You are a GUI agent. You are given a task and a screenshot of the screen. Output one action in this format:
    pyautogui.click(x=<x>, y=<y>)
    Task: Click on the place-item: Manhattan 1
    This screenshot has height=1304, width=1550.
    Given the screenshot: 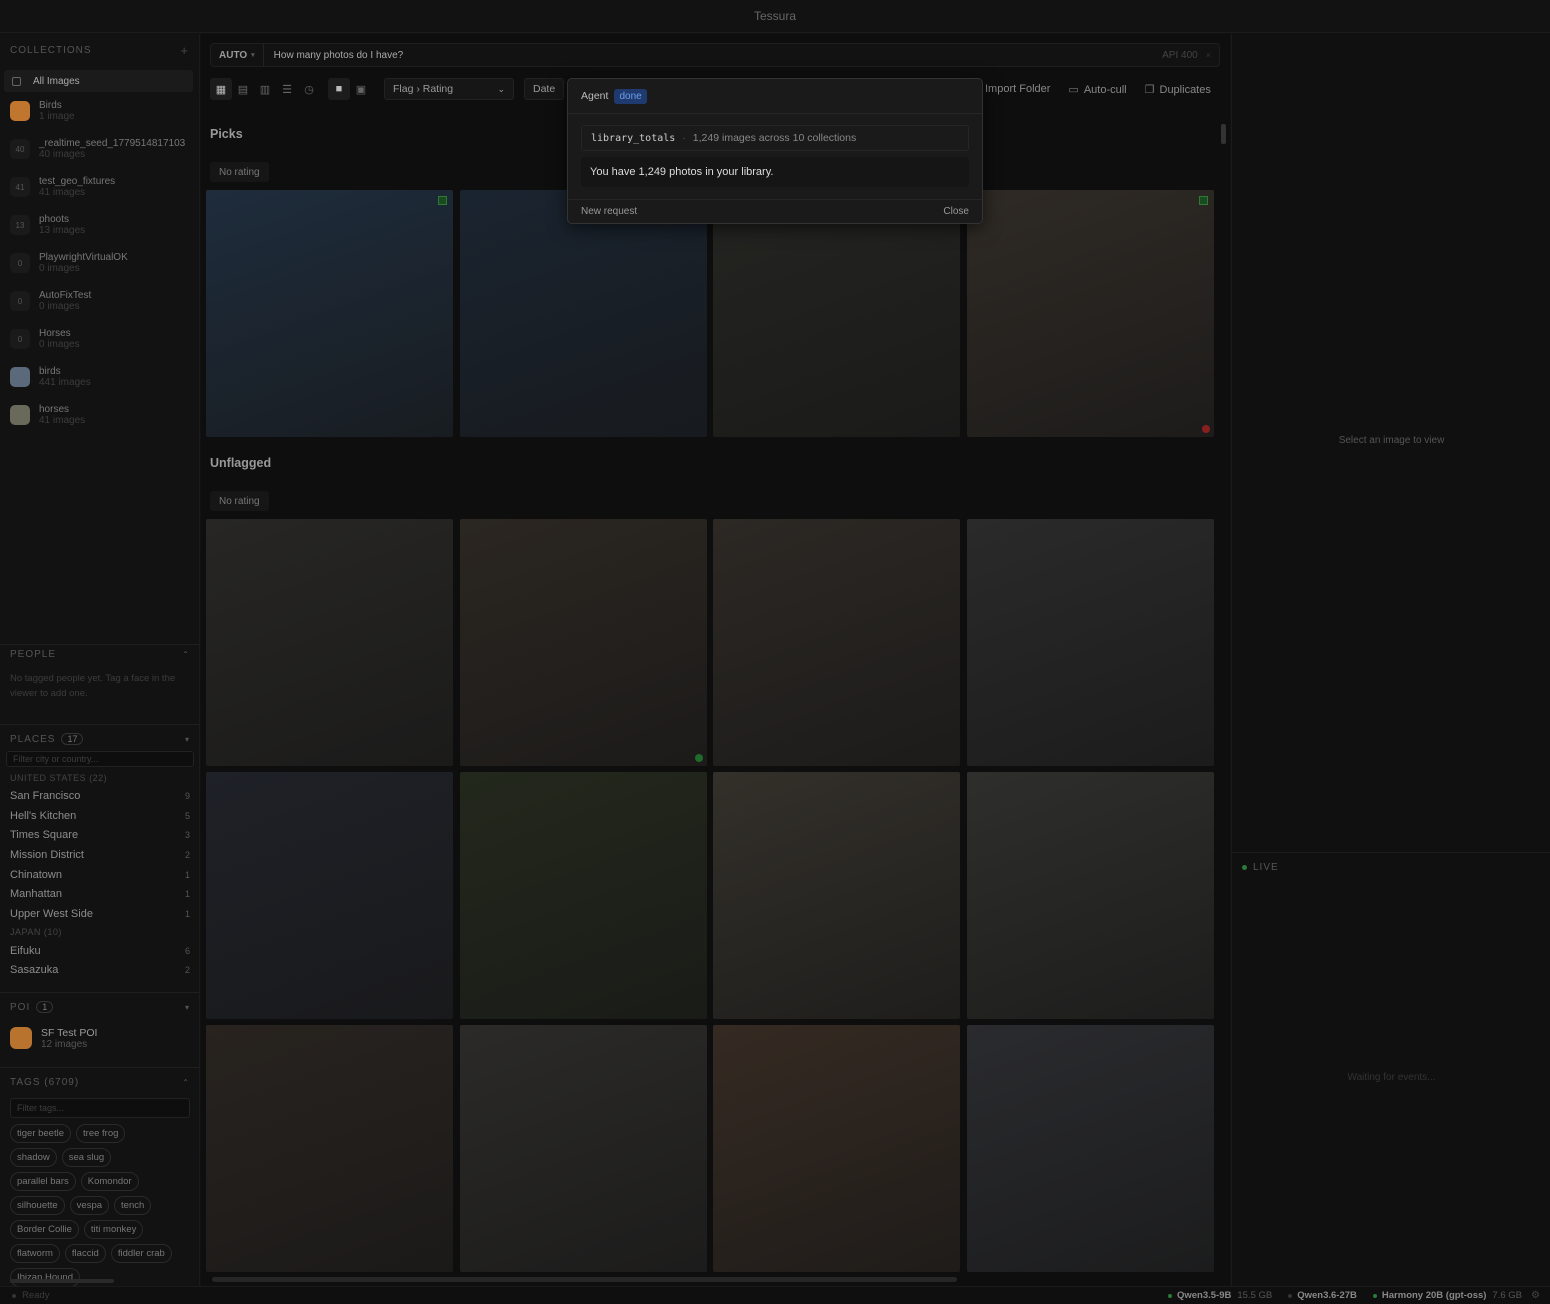 What is the action you would take?
    pyautogui.click(x=99, y=894)
    